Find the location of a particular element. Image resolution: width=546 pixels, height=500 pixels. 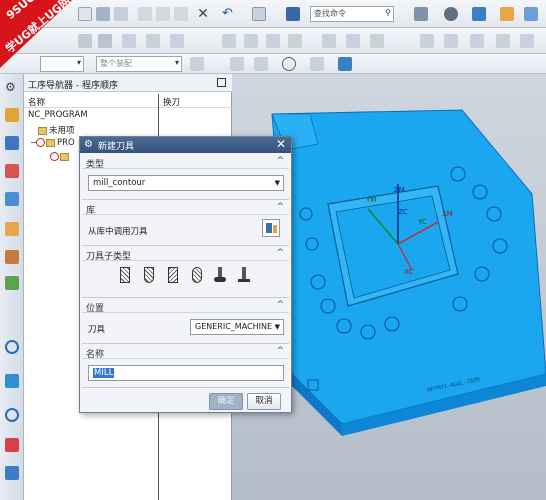

generate-toolpath-icon is located at coordinates (329, 41).